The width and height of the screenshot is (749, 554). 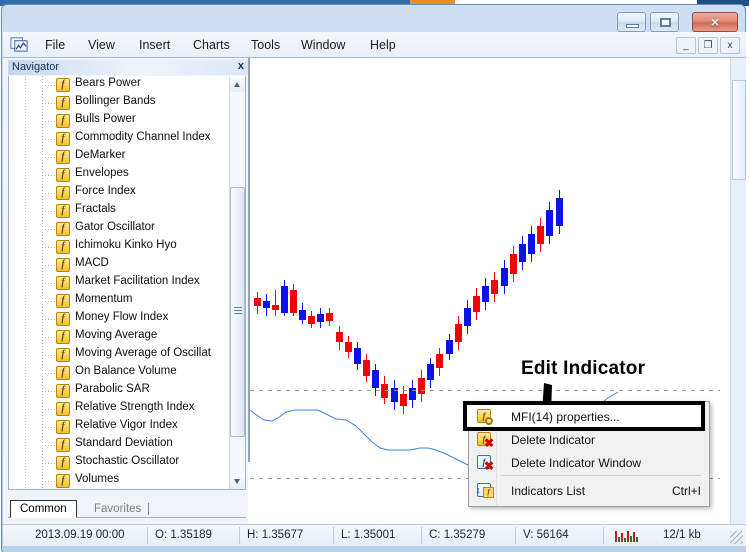 What do you see at coordinates (19, 44) in the screenshot?
I see `metatrader-app-icon` at bounding box center [19, 44].